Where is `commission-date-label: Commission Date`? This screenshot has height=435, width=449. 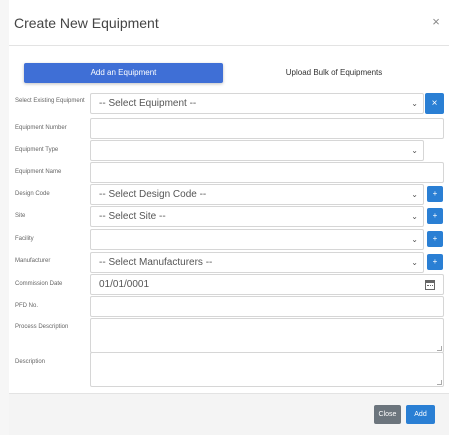 commission-date-label: Commission Date is located at coordinates (39, 284).